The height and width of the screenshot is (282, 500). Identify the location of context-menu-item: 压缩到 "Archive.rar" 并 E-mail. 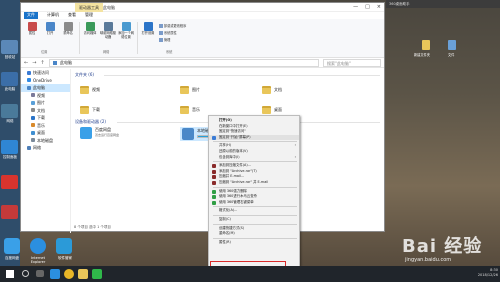
(254, 183).